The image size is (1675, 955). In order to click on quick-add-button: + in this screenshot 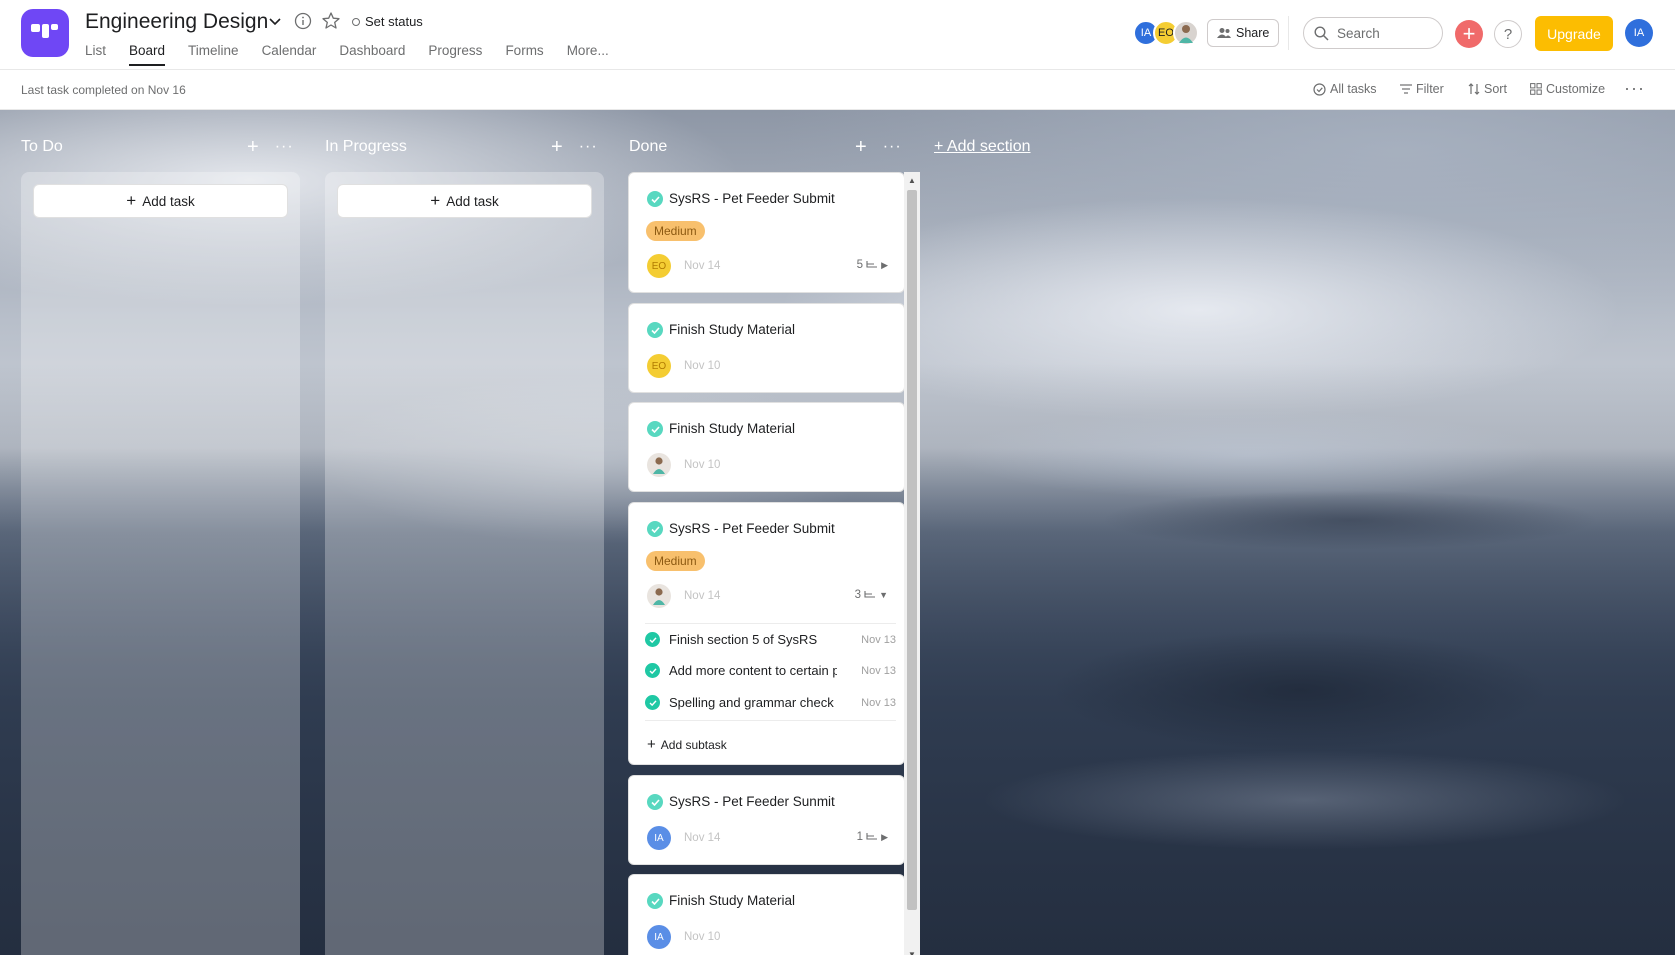, I will do `click(1469, 34)`.